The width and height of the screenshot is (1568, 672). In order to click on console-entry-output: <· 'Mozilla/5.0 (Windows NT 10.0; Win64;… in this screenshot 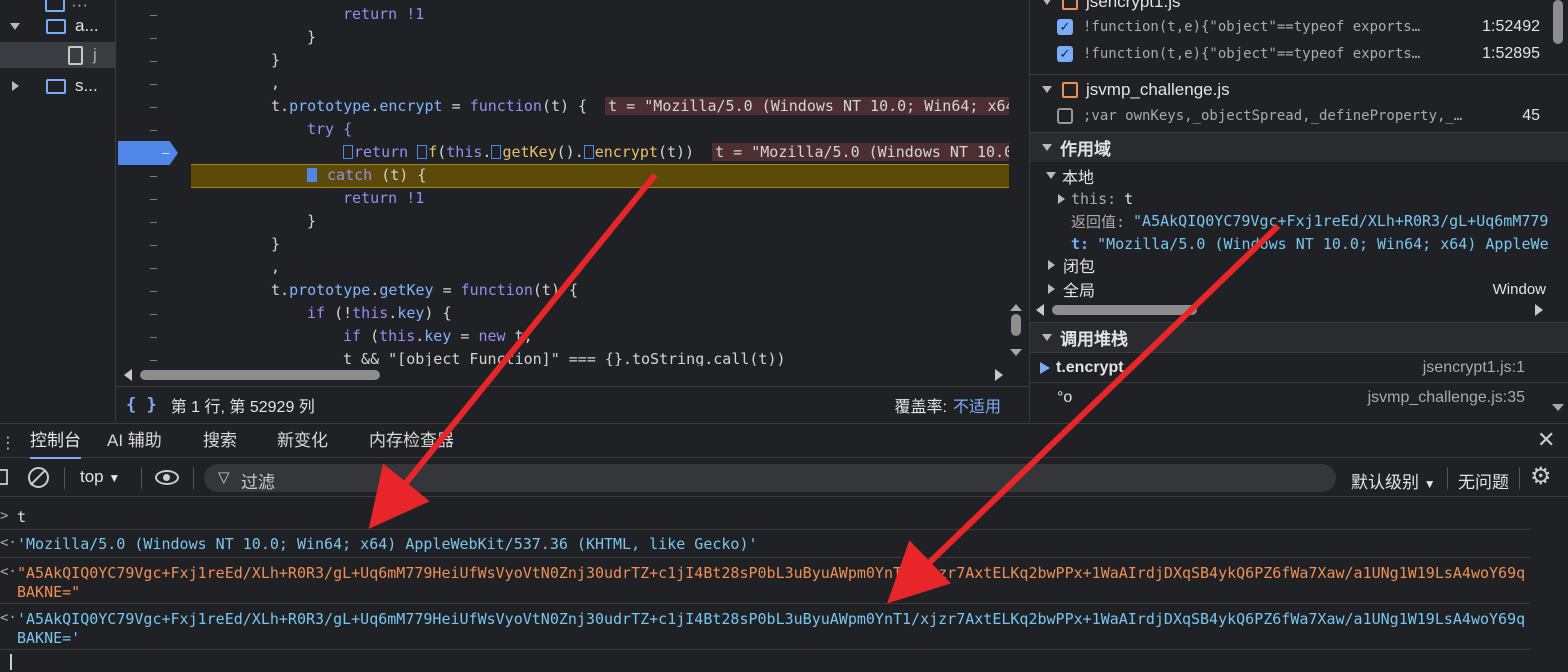, I will do `click(765, 544)`.